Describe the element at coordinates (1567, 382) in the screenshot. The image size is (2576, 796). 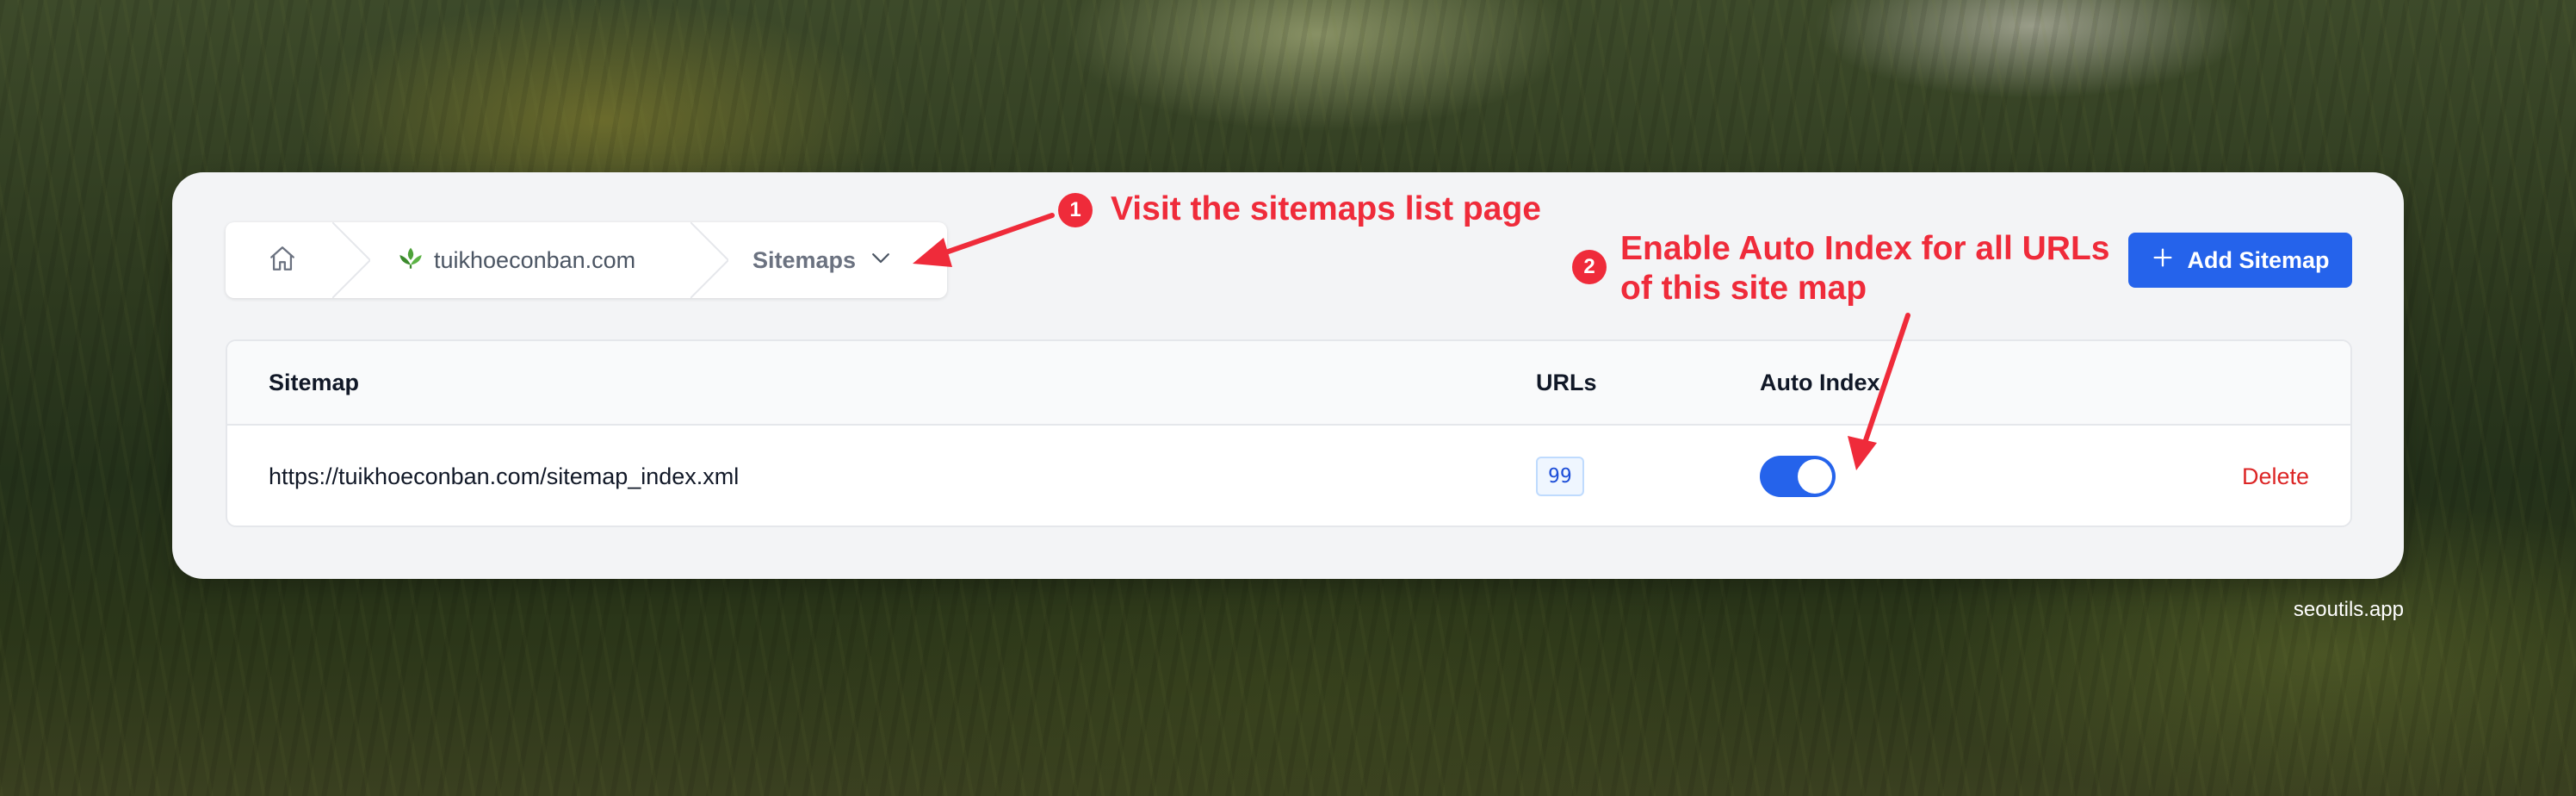
I see `column-header-urls: URLs` at that location.